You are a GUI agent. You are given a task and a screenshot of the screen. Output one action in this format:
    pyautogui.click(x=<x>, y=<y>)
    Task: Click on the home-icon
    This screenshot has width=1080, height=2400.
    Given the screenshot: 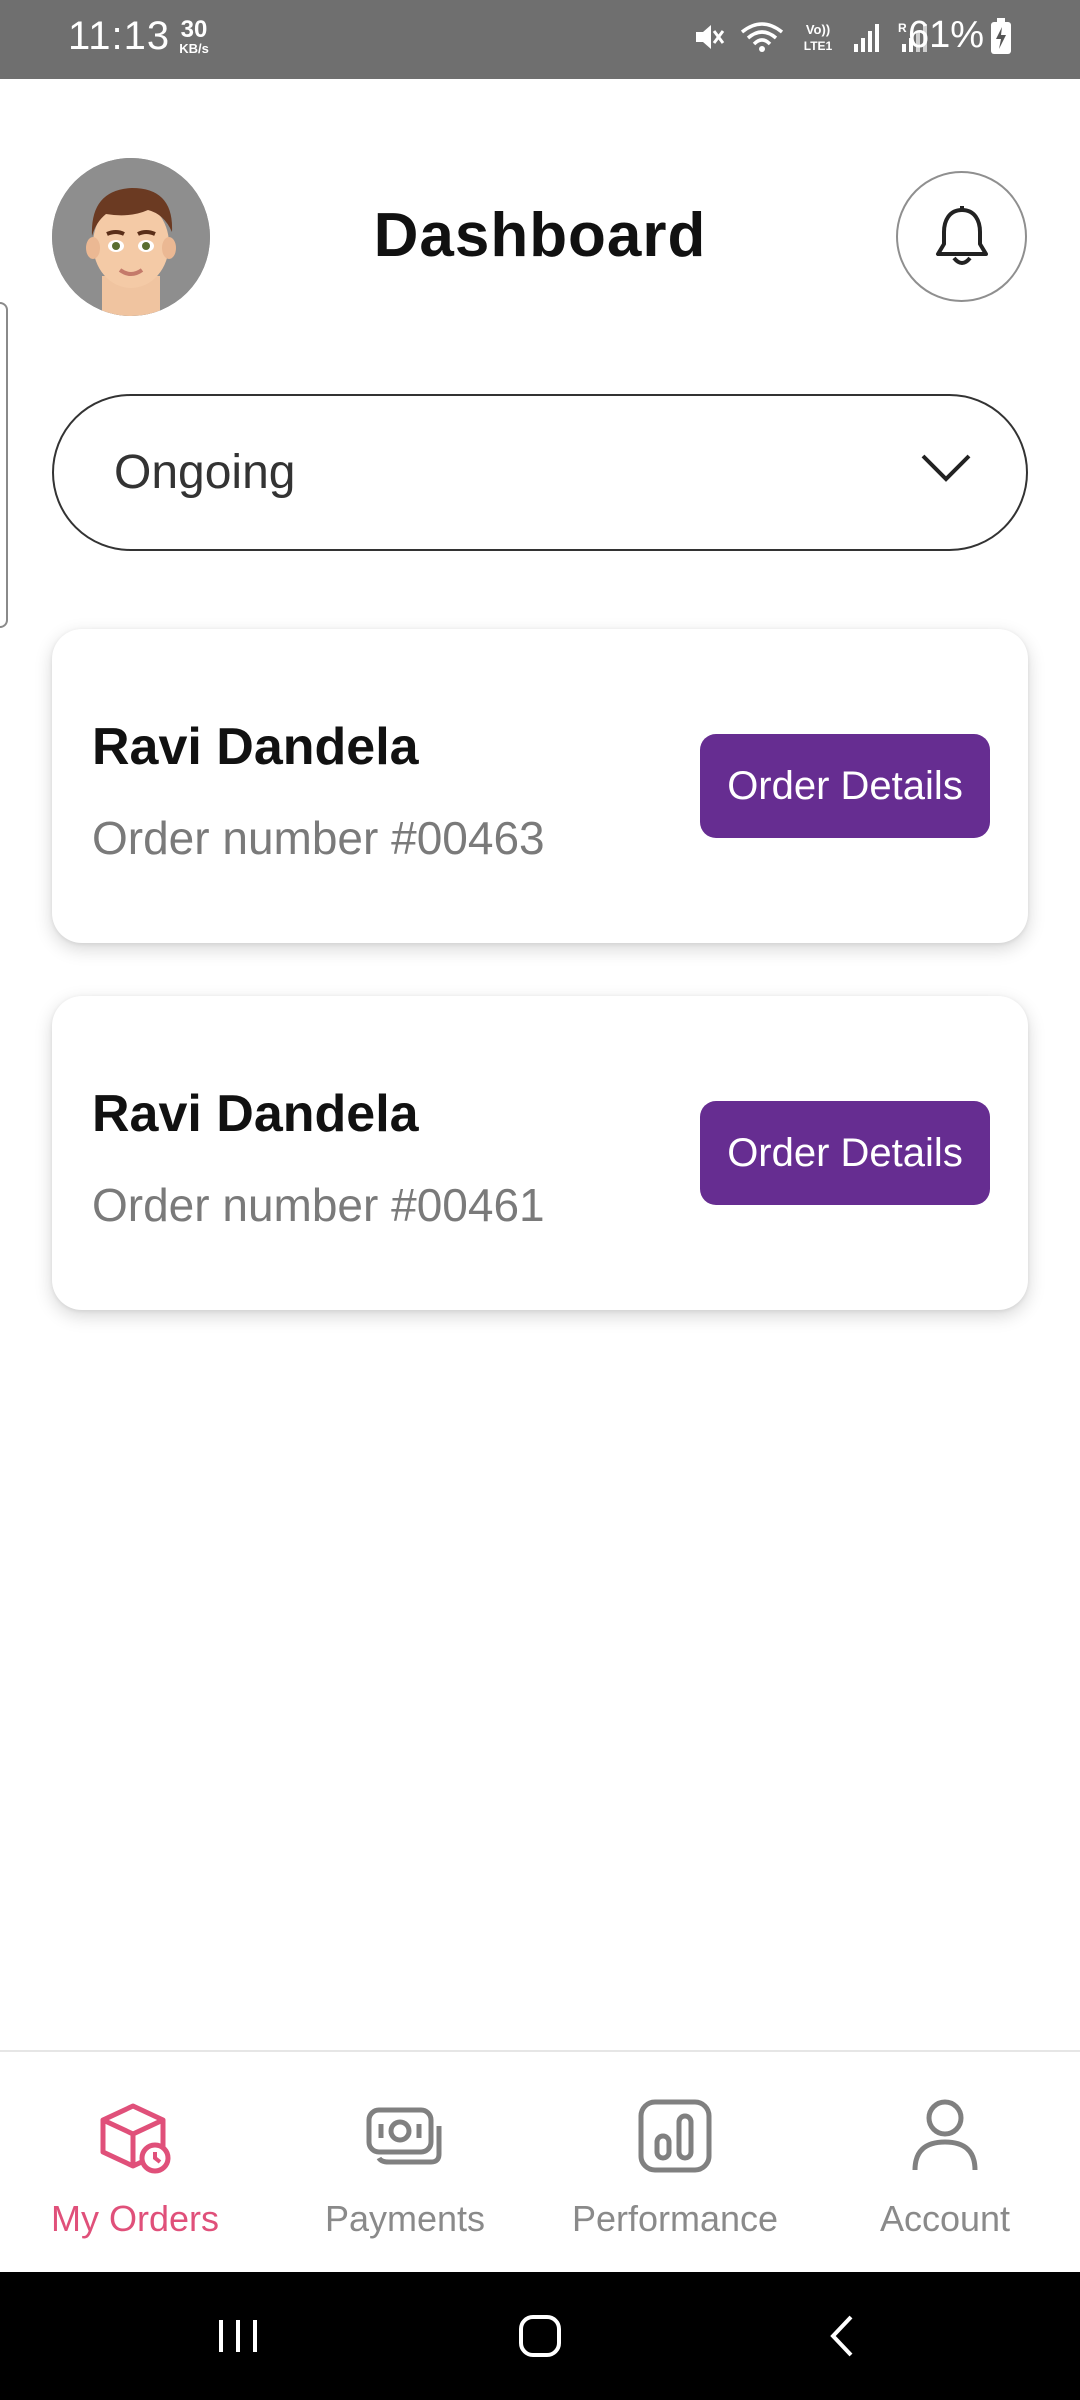 What is the action you would take?
    pyautogui.click(x=540, y=2336)
    